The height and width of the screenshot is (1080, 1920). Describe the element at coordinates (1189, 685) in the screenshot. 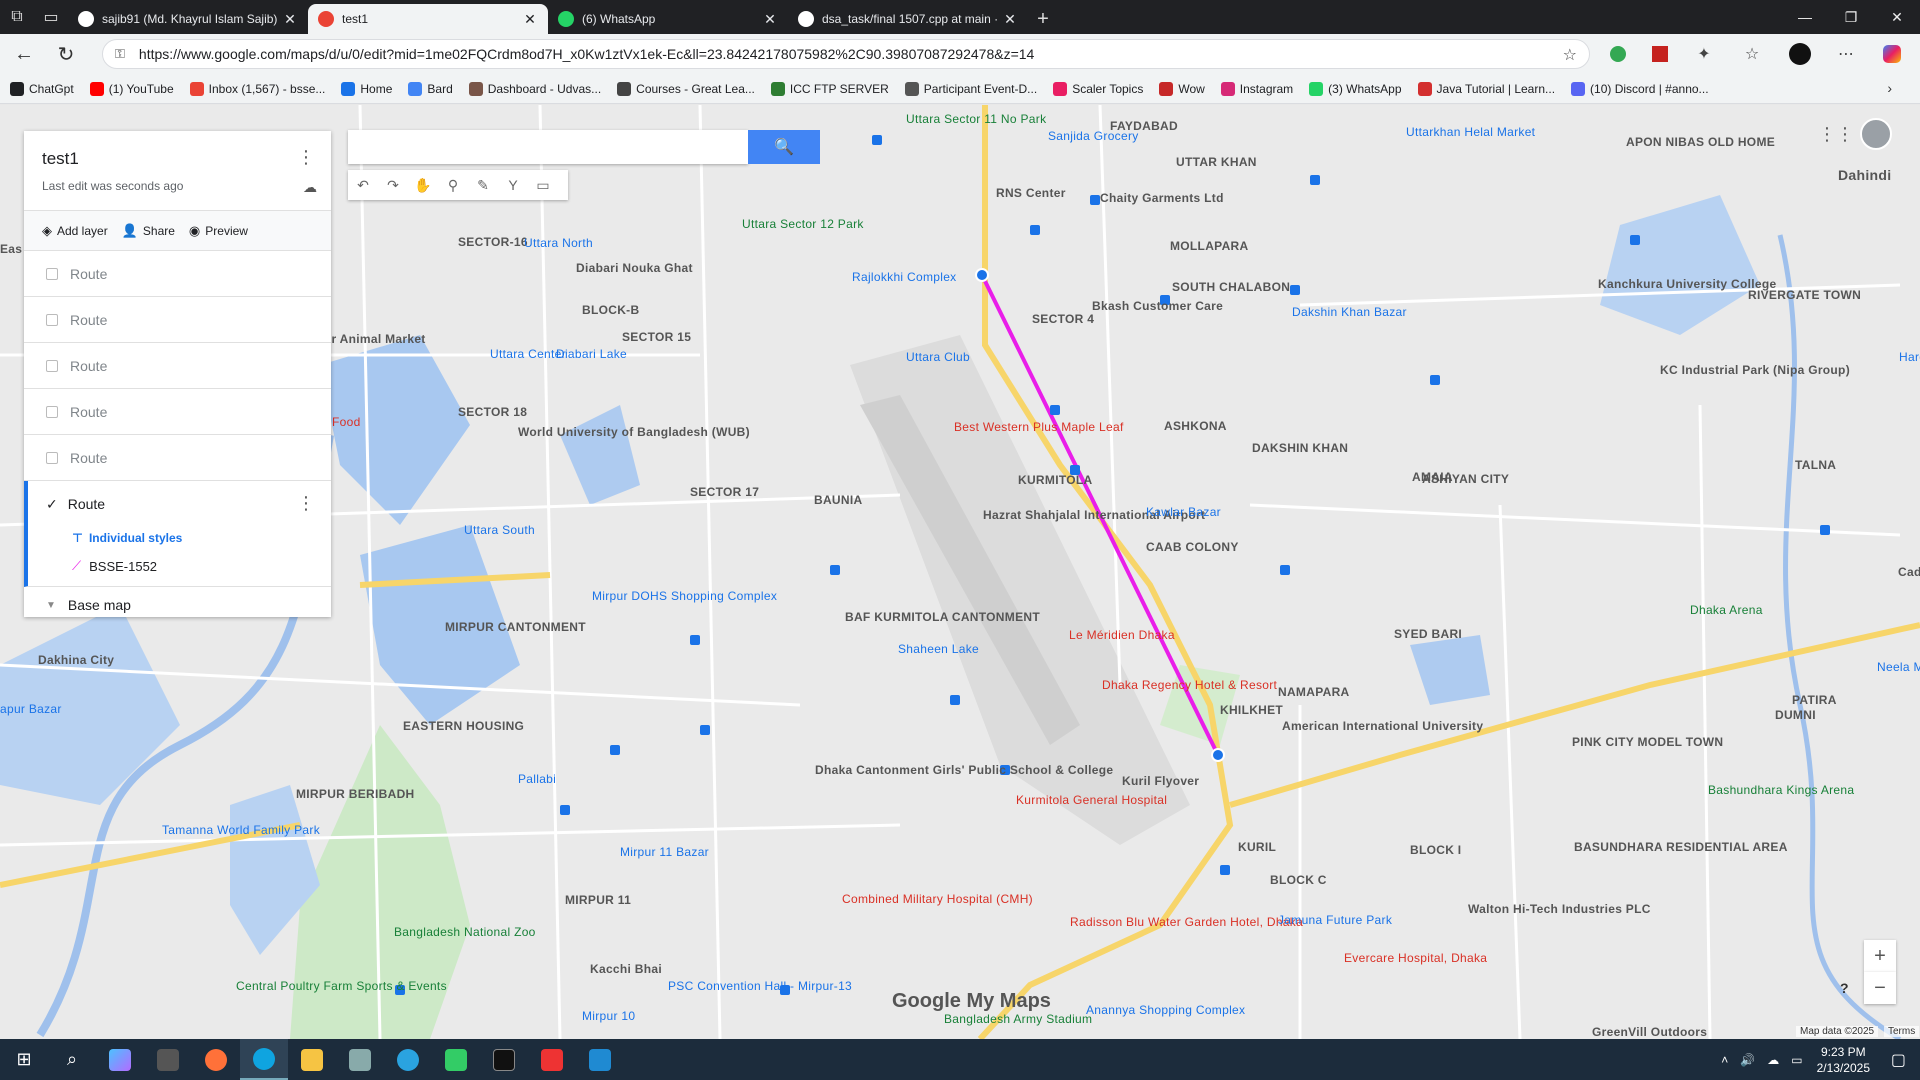

I see `map-label: Dhaka Regency Hotel & Resort` at that location.